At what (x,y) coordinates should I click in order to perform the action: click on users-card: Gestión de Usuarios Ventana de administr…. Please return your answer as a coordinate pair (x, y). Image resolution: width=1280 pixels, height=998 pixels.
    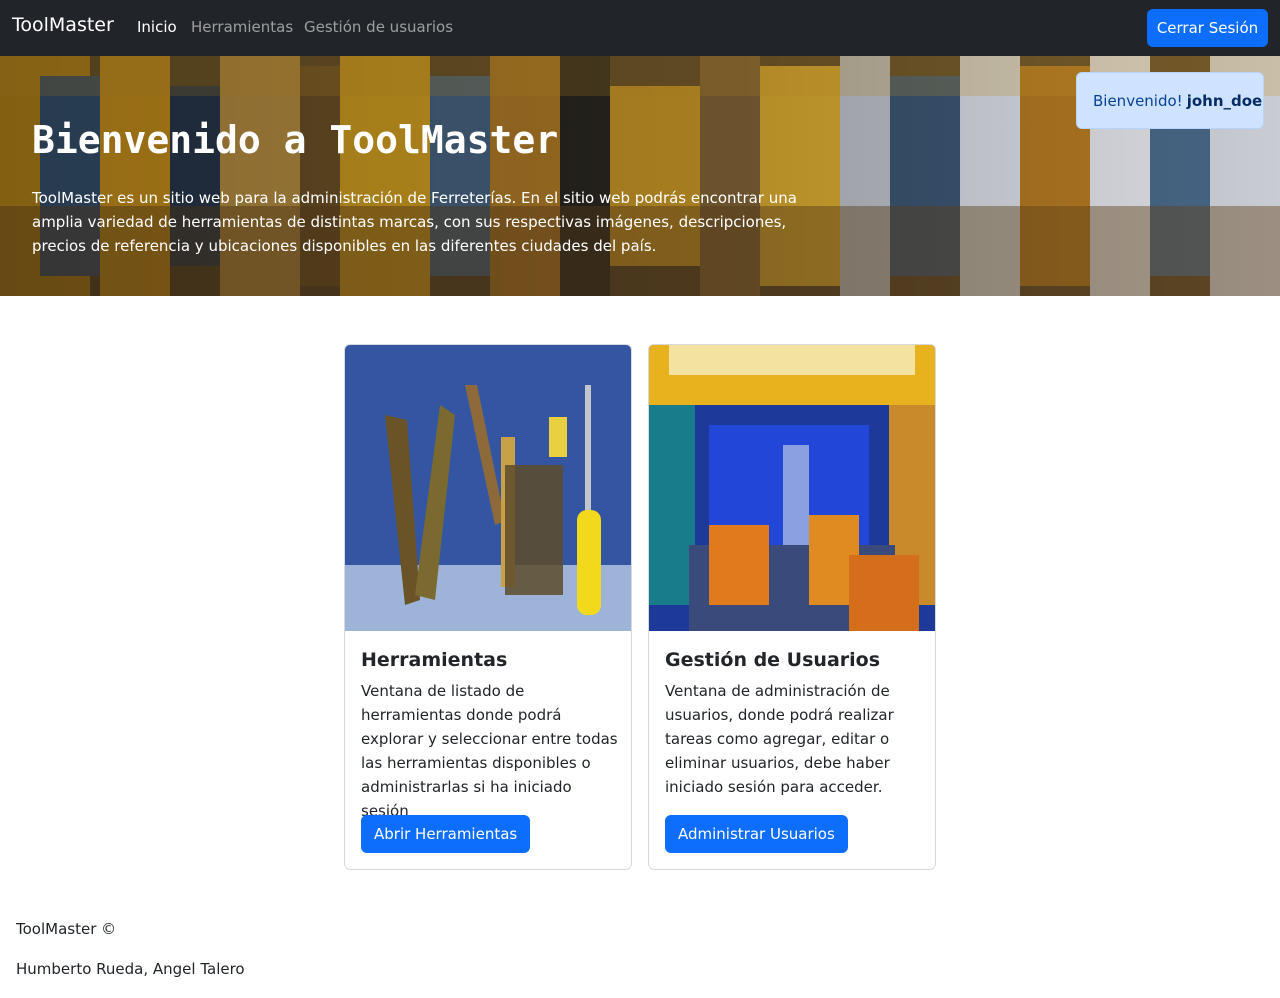
    Looking at the image, I should click on (792, 607).